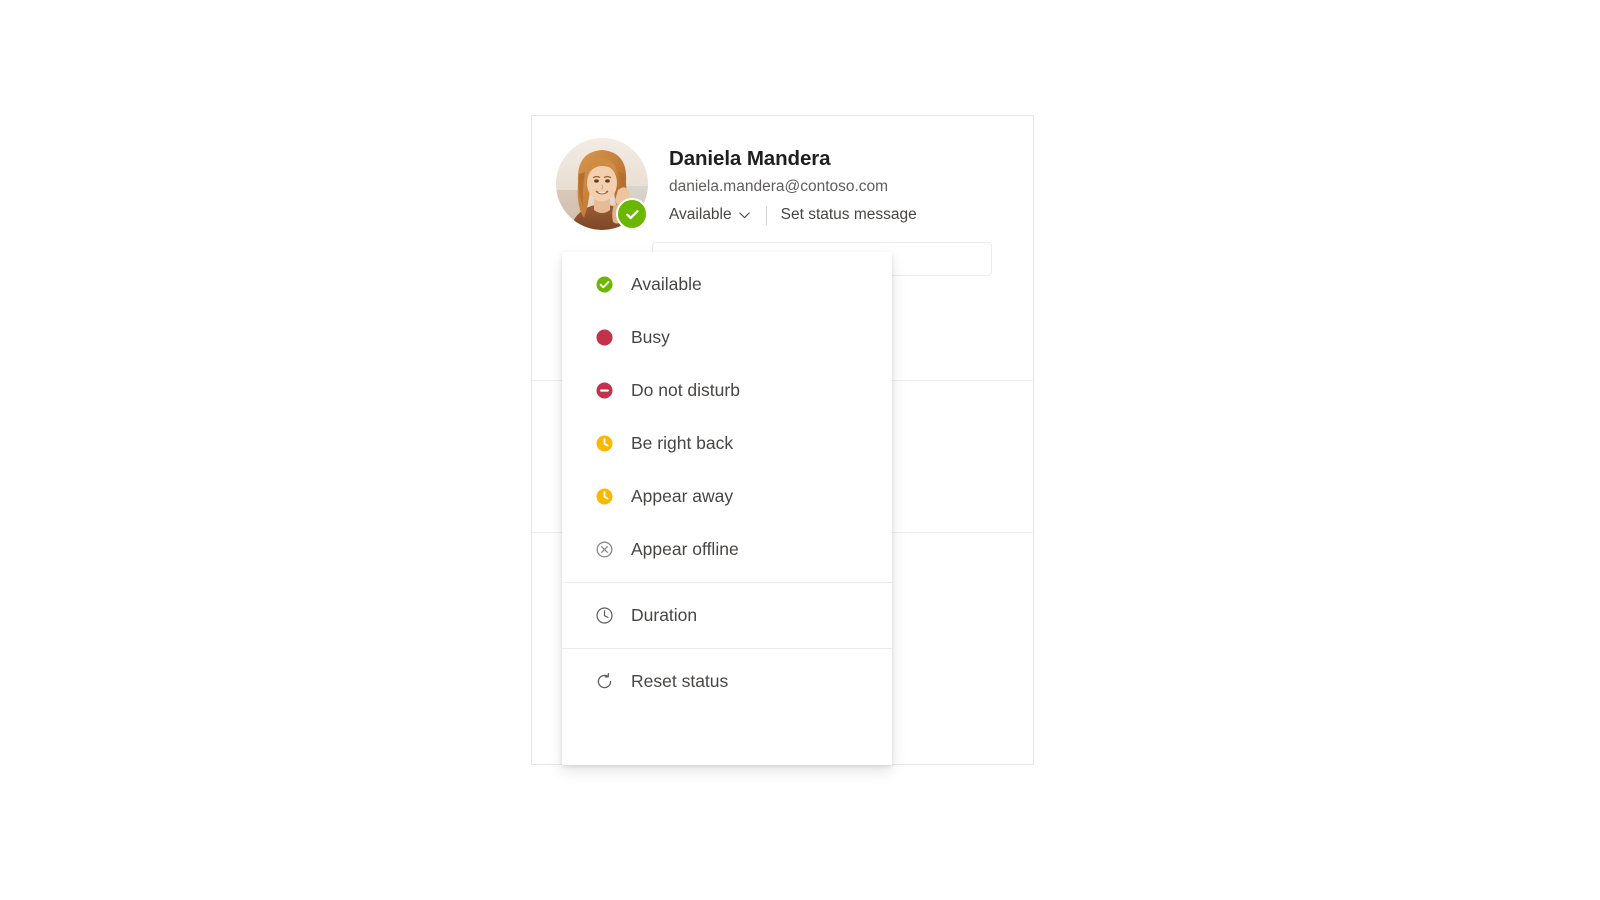 This screenshot has height=900, width=1600. I want to click on menu-item-label: Appear offline, so click(685, 548).